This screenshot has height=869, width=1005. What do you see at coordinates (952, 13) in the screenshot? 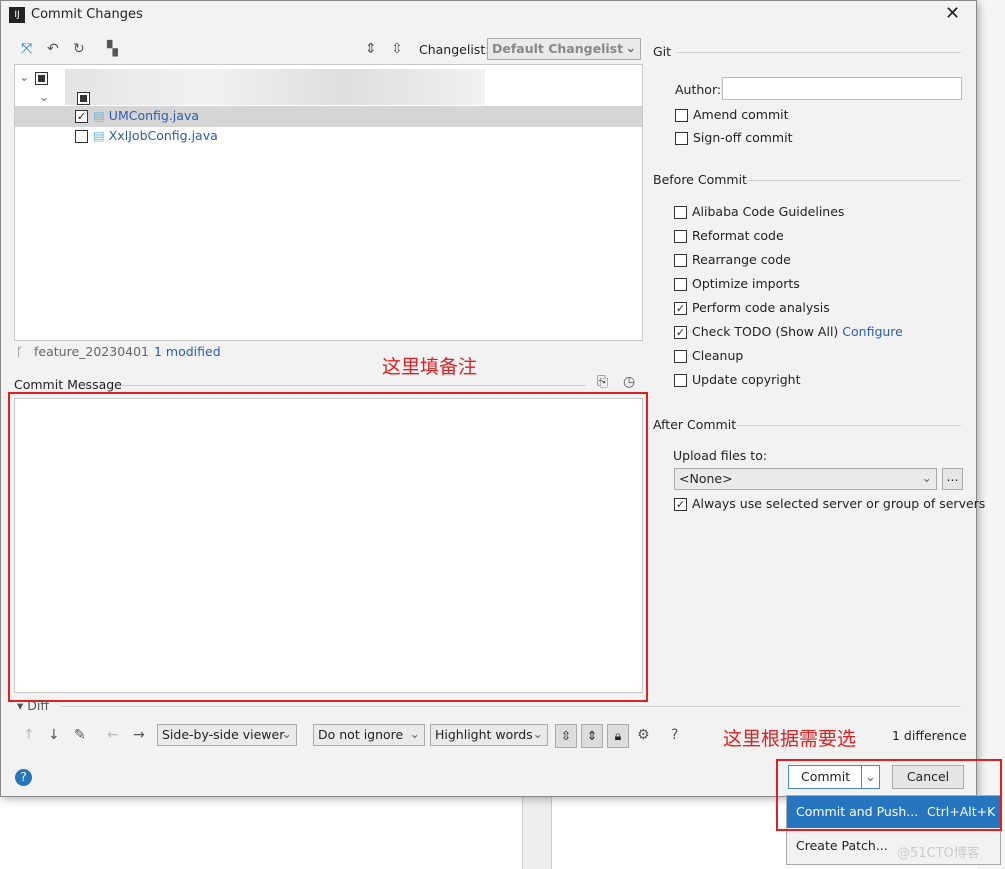
I see `close-icon: ✕` at bounding box center [952, 13].